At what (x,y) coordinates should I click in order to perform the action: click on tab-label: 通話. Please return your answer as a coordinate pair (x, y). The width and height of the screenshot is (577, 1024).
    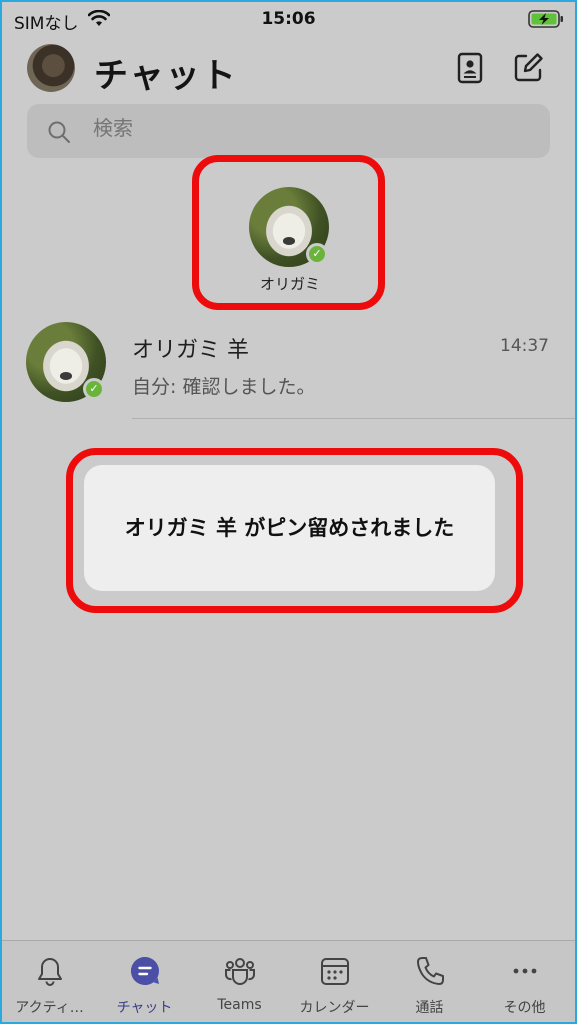
    Looking at the image, I should click on (429, 1008).